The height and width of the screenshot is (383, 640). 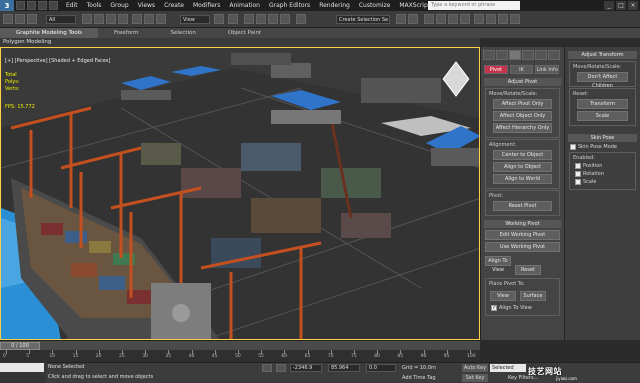 I want to click on set-key-button: Set Key, so click(x=475, y=378).